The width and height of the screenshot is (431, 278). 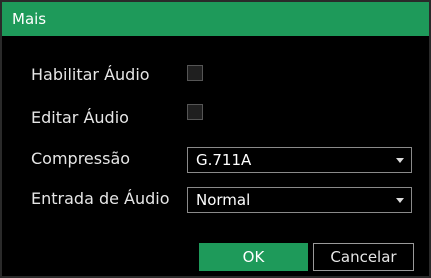 I want to click on cancel-button: Cancelar, so click(x=363, y=257).